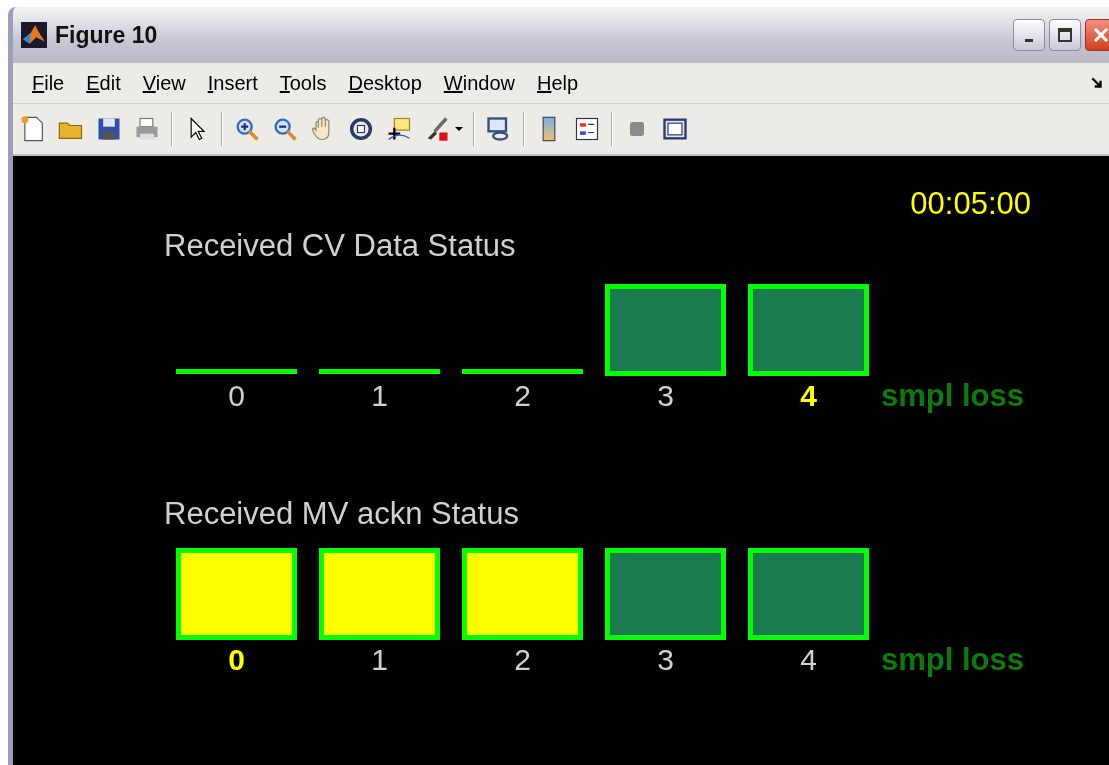  I want to click on minimize-button, so click(1029, 35).